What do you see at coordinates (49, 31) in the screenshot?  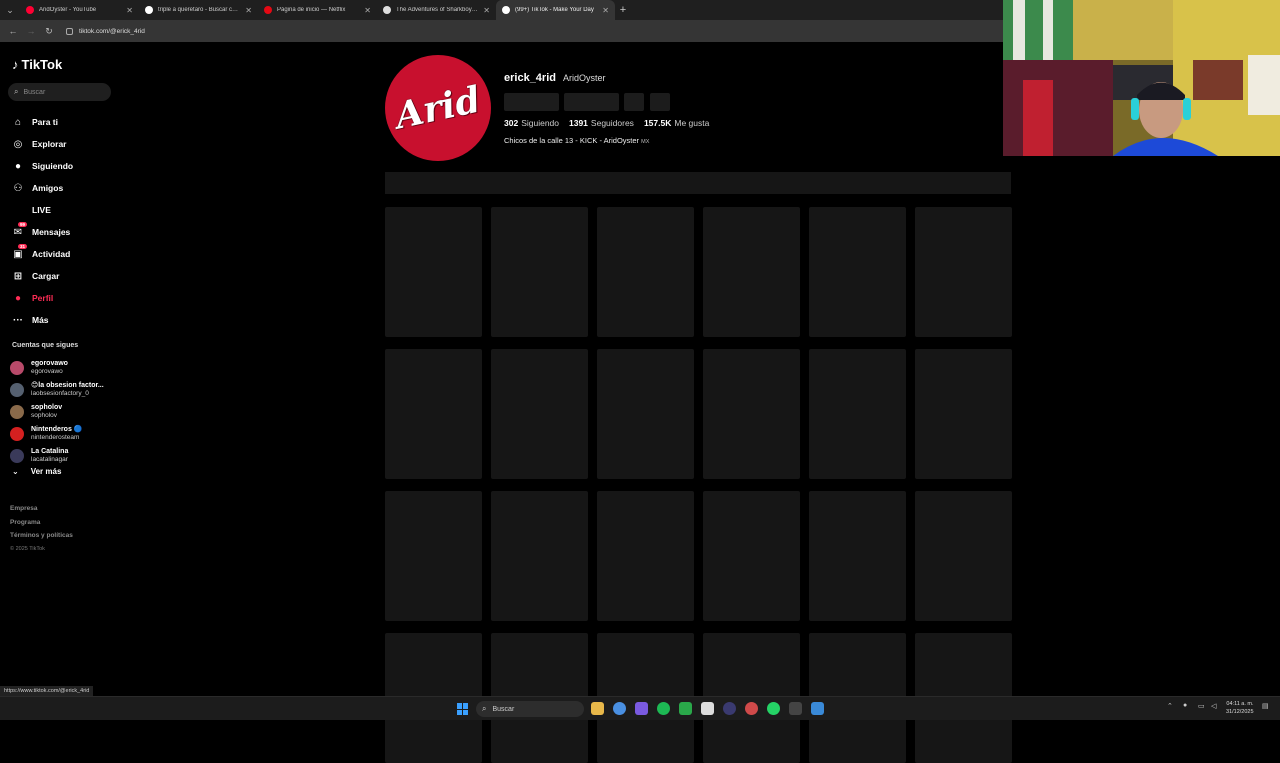 I see `reload-icon: ↻` at bounding box center [49, 31].